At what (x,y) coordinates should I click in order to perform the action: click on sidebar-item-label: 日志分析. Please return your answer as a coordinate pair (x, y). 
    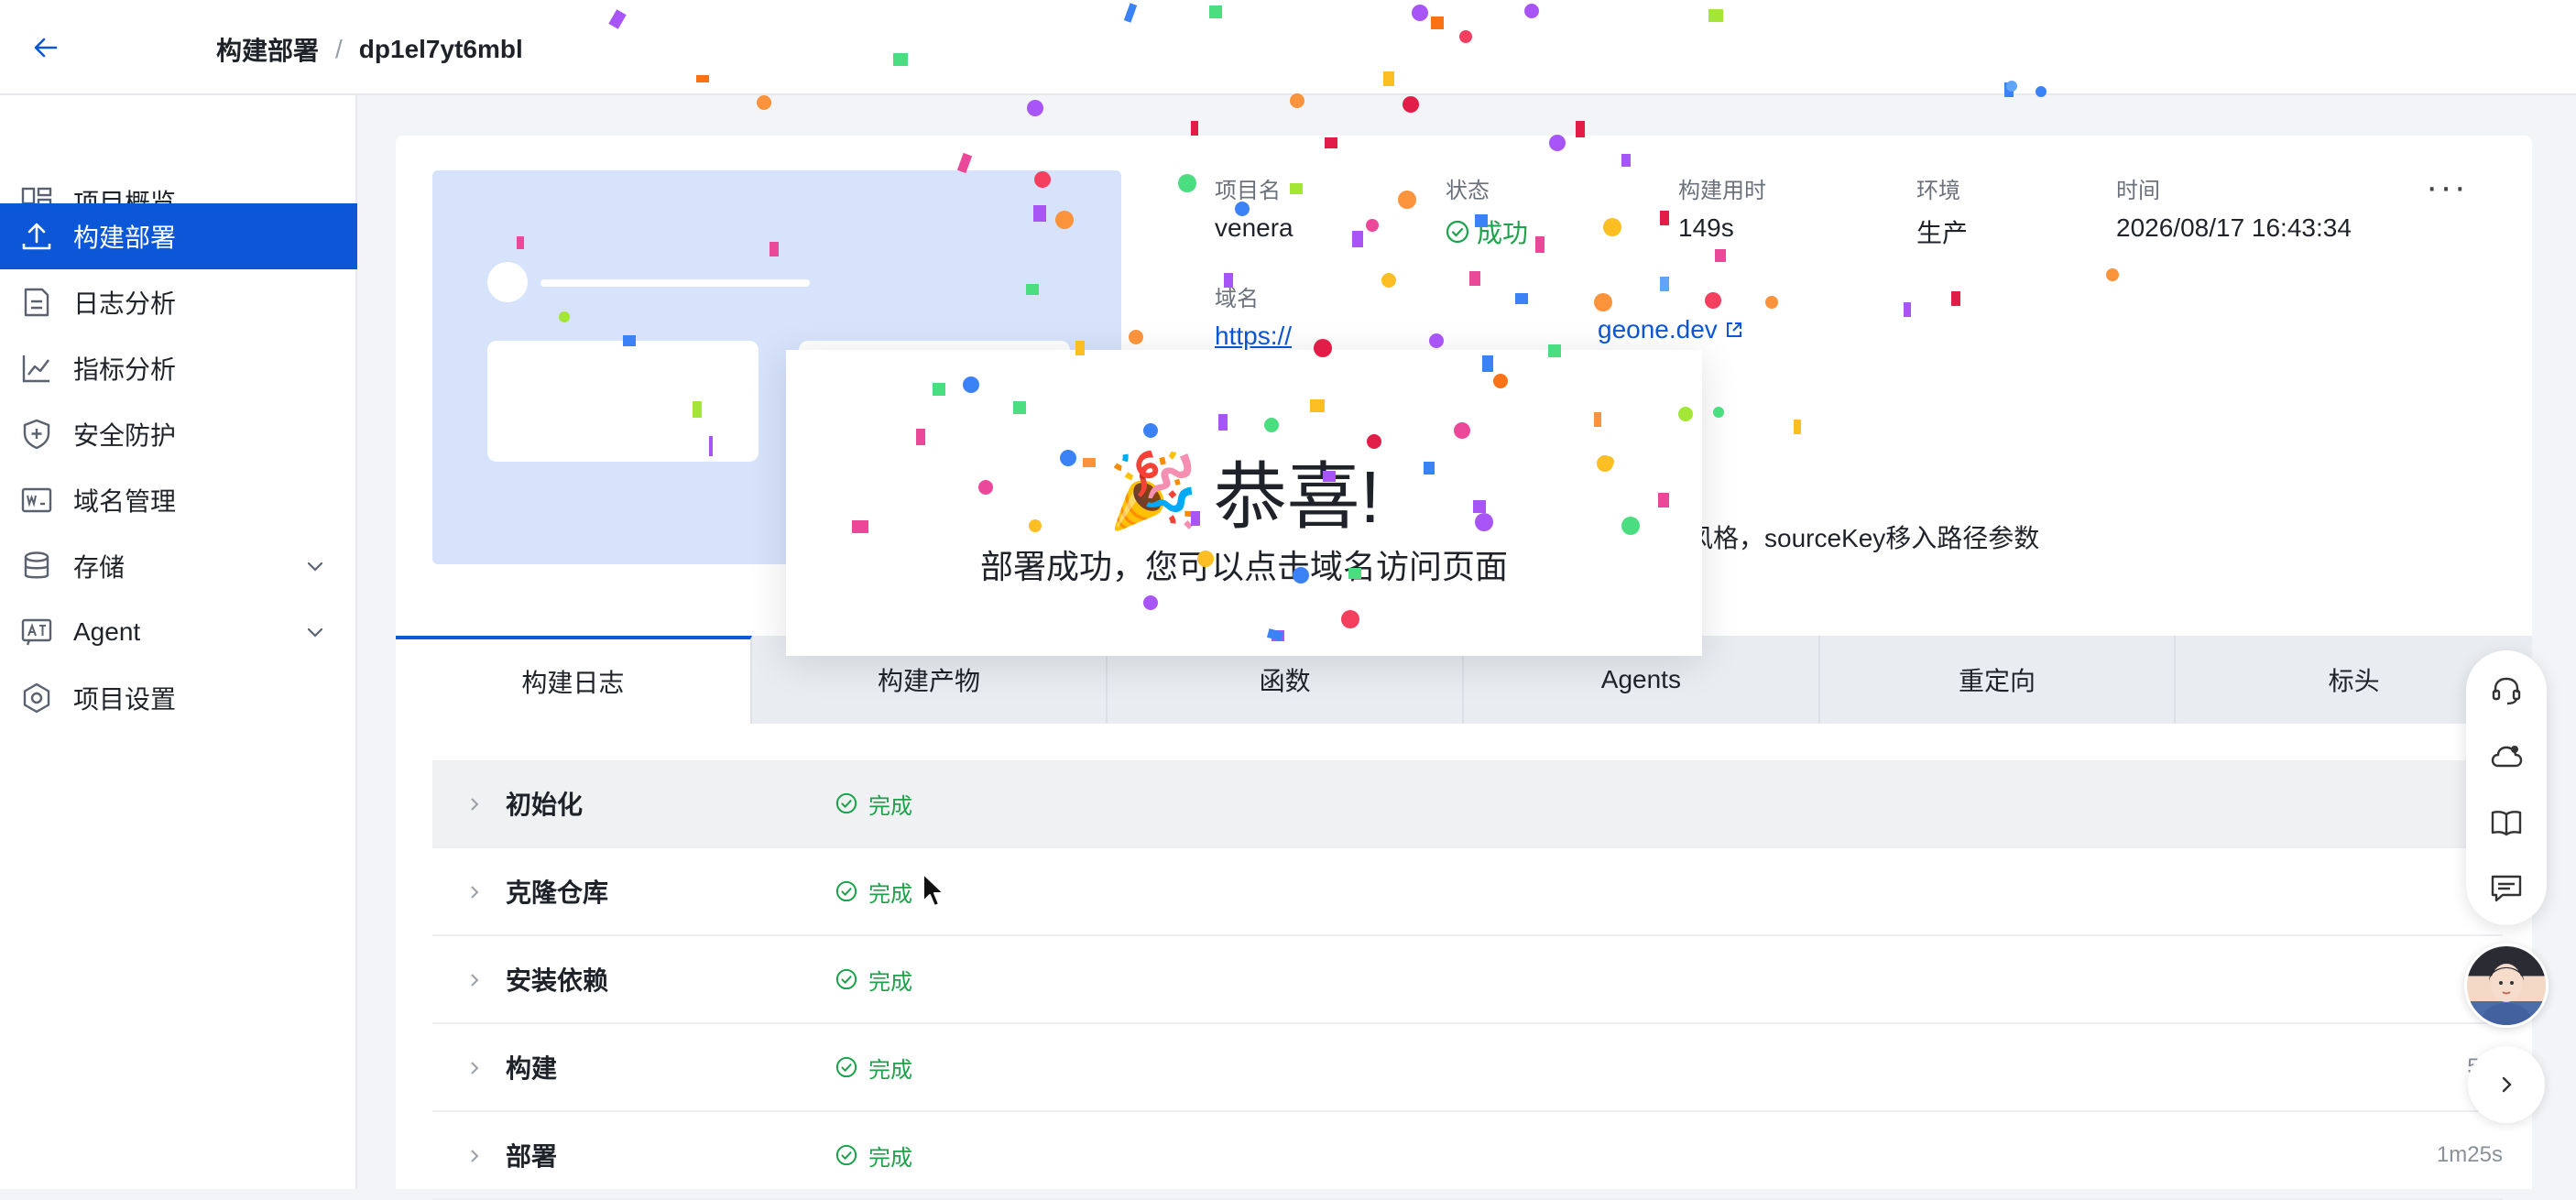
    Looking at the image, I should click on (125, 303).